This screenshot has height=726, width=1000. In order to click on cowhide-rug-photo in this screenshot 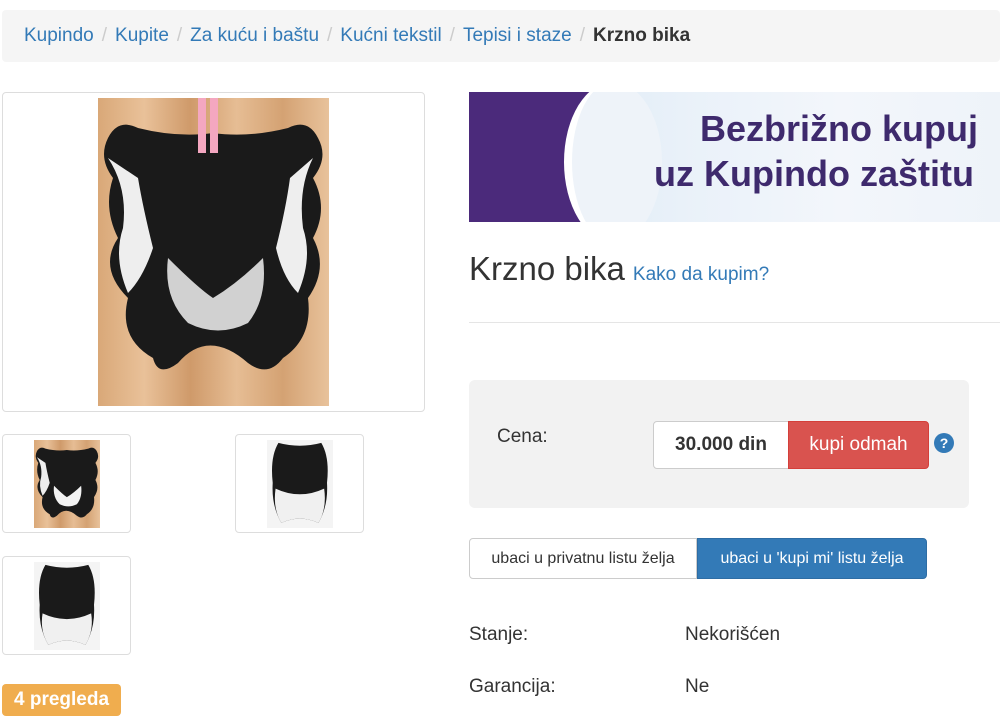, I will do `click(213, 252)`.